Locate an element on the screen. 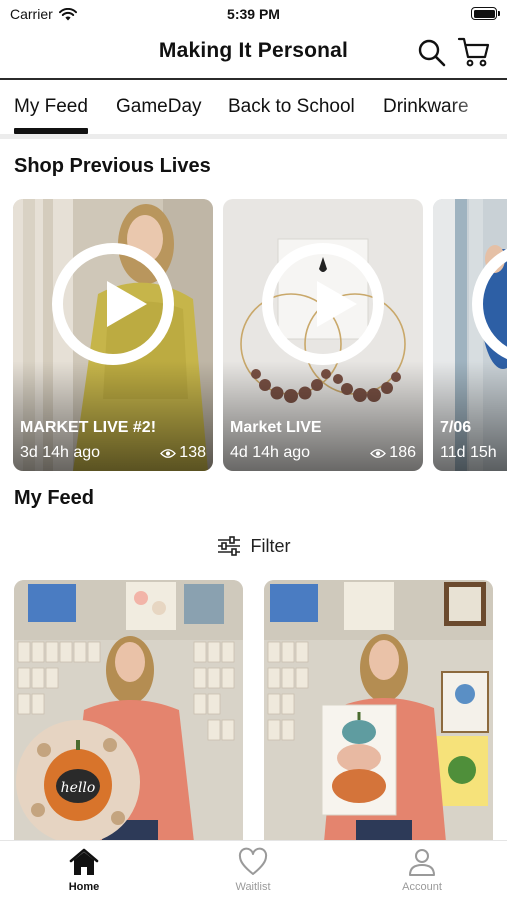 This screenshot has height=900, width=507. filter-button: Filter is located at coordinates (253, 546).